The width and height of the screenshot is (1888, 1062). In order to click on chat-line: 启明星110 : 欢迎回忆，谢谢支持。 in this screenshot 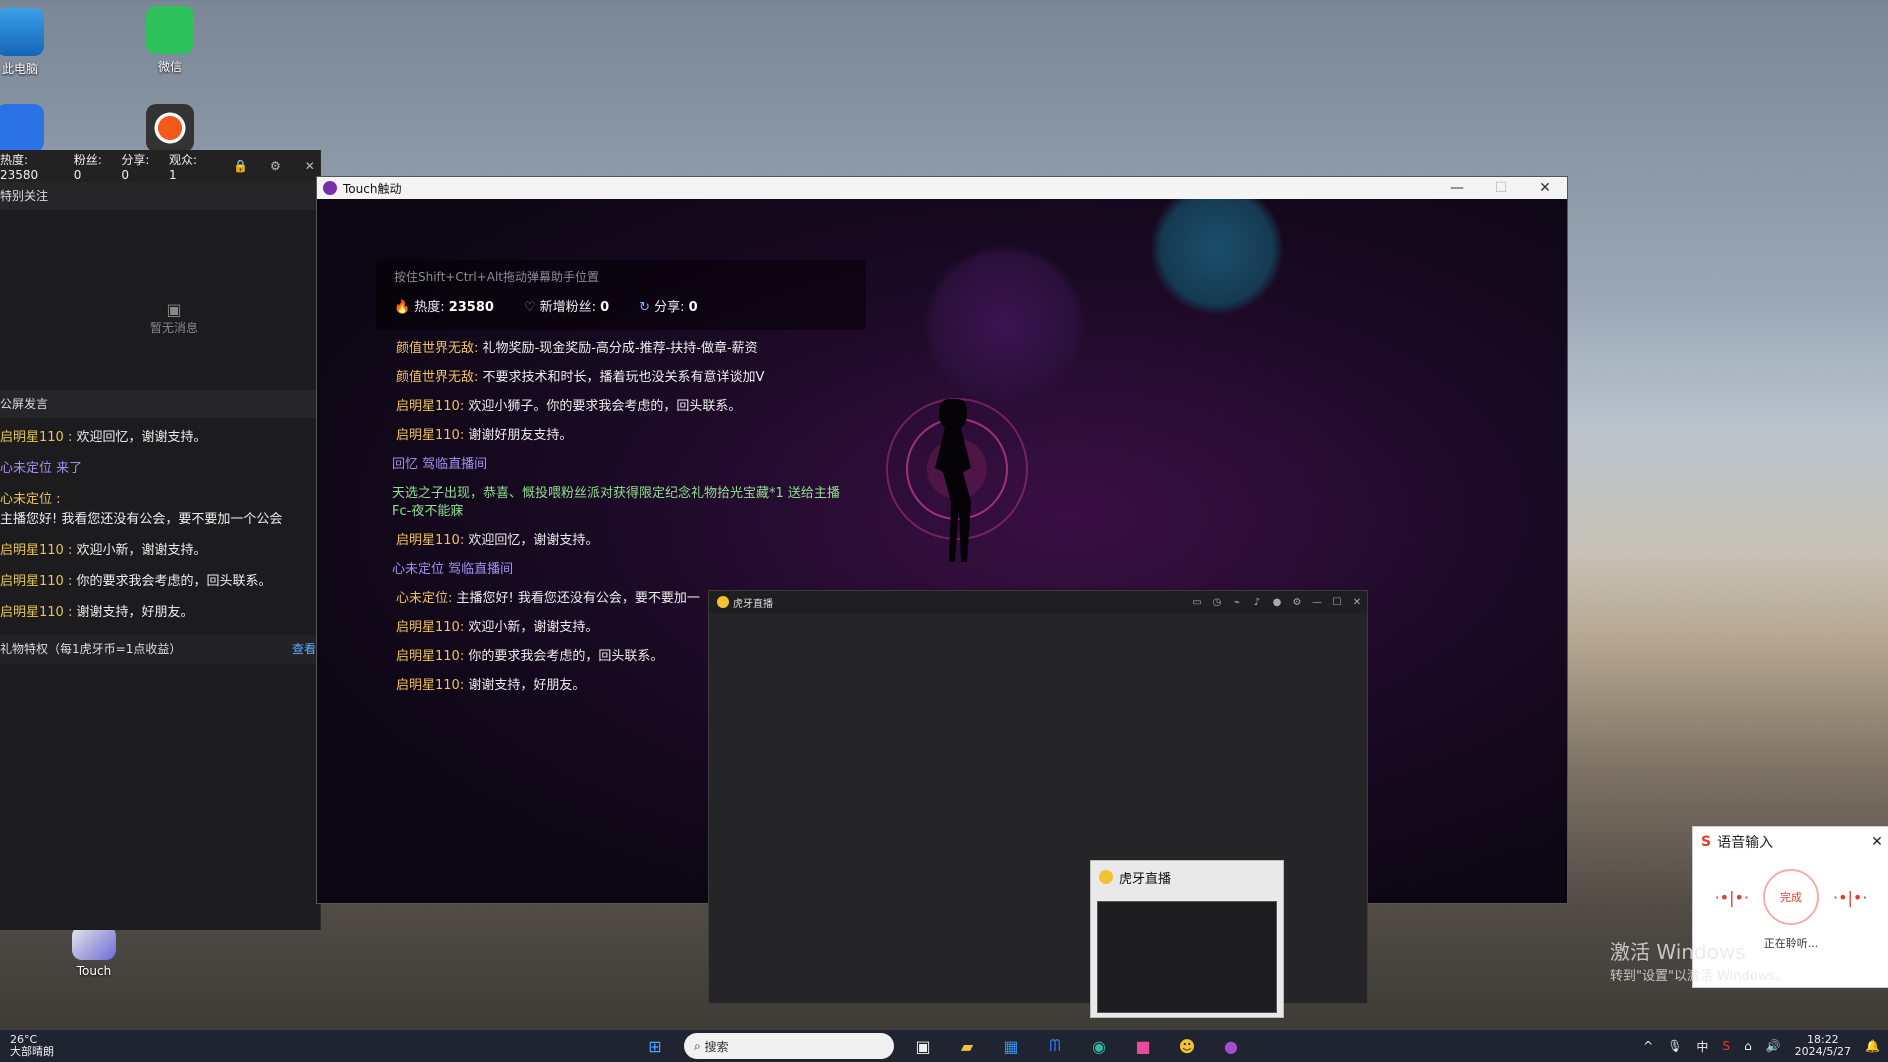, I will do `click(103, 437)`.